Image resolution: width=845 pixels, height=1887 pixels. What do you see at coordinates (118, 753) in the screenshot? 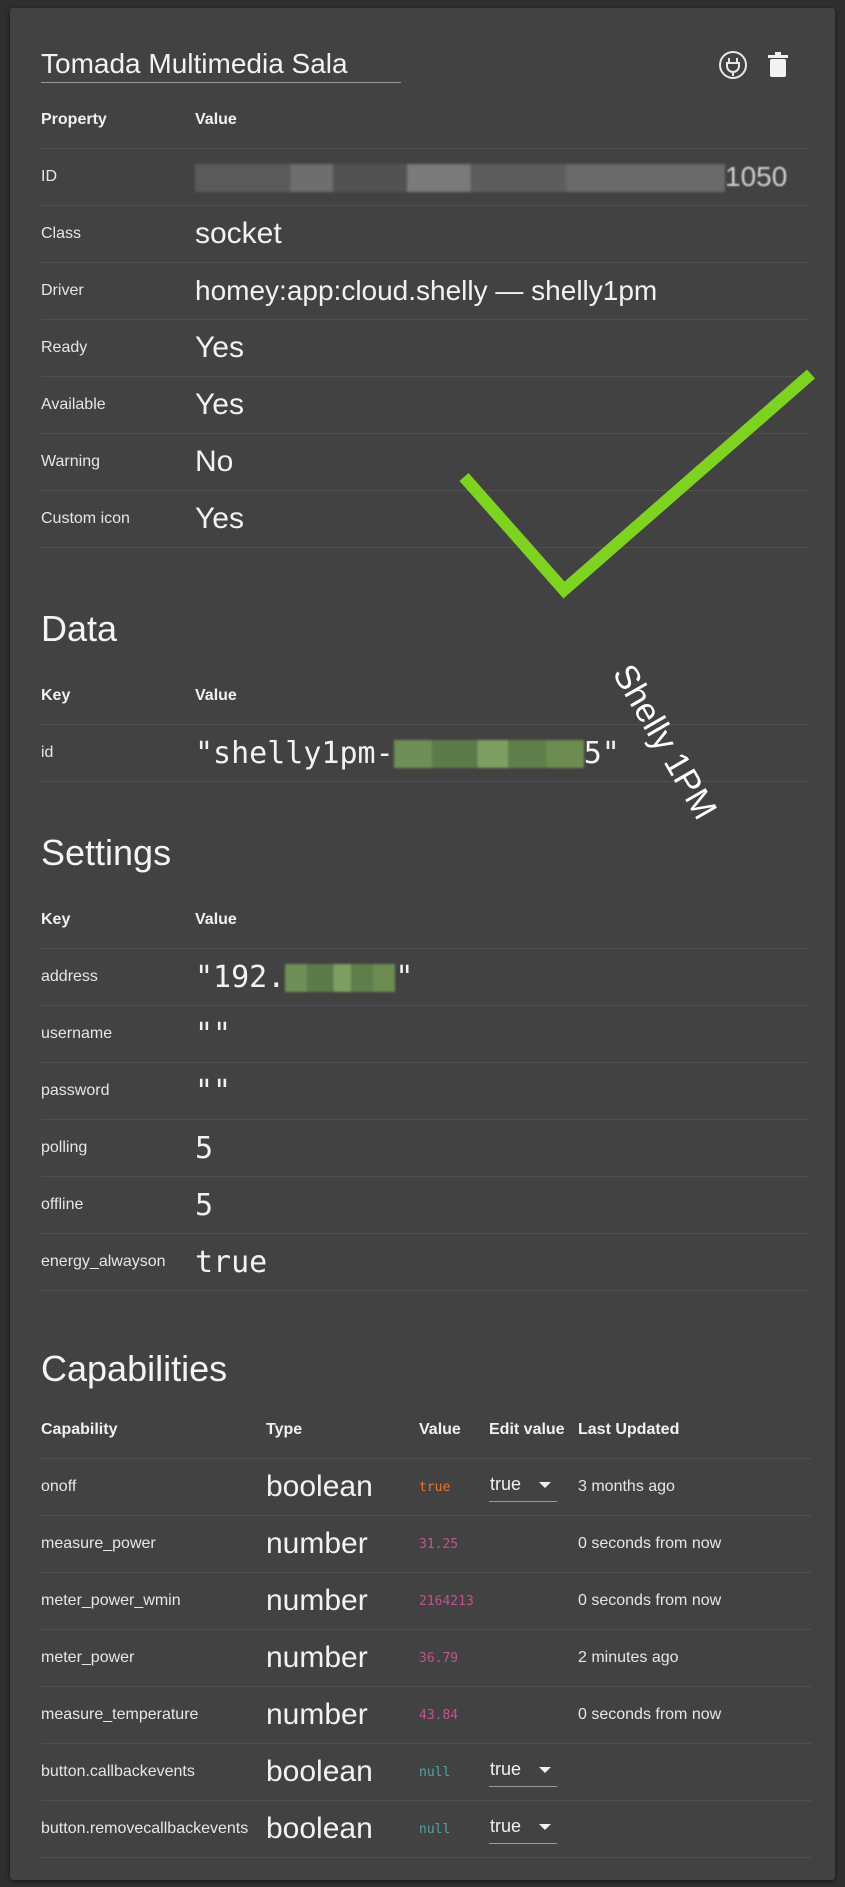
I see `data-key: id` at bounding box center [118, 753].